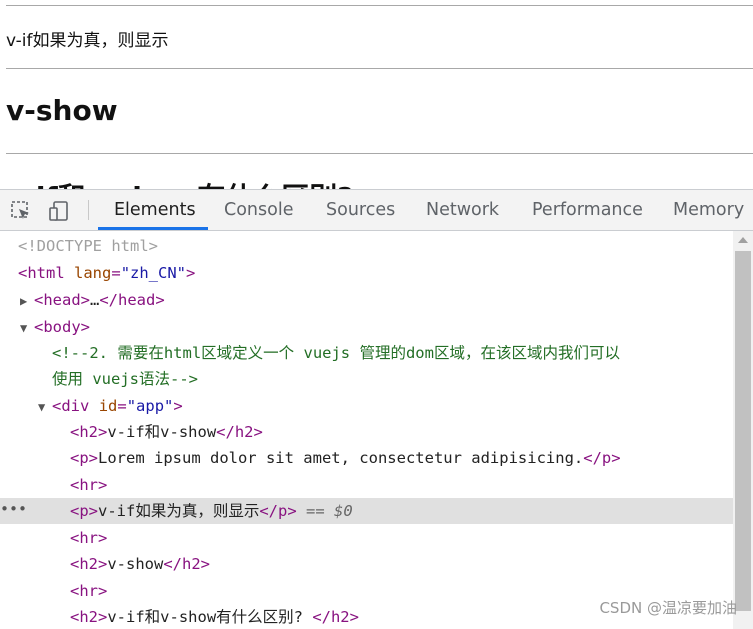  What do you see at coordinates (46, 273) in the screenshot?
I see `tag-name: html` at bounding box center [46, 273].